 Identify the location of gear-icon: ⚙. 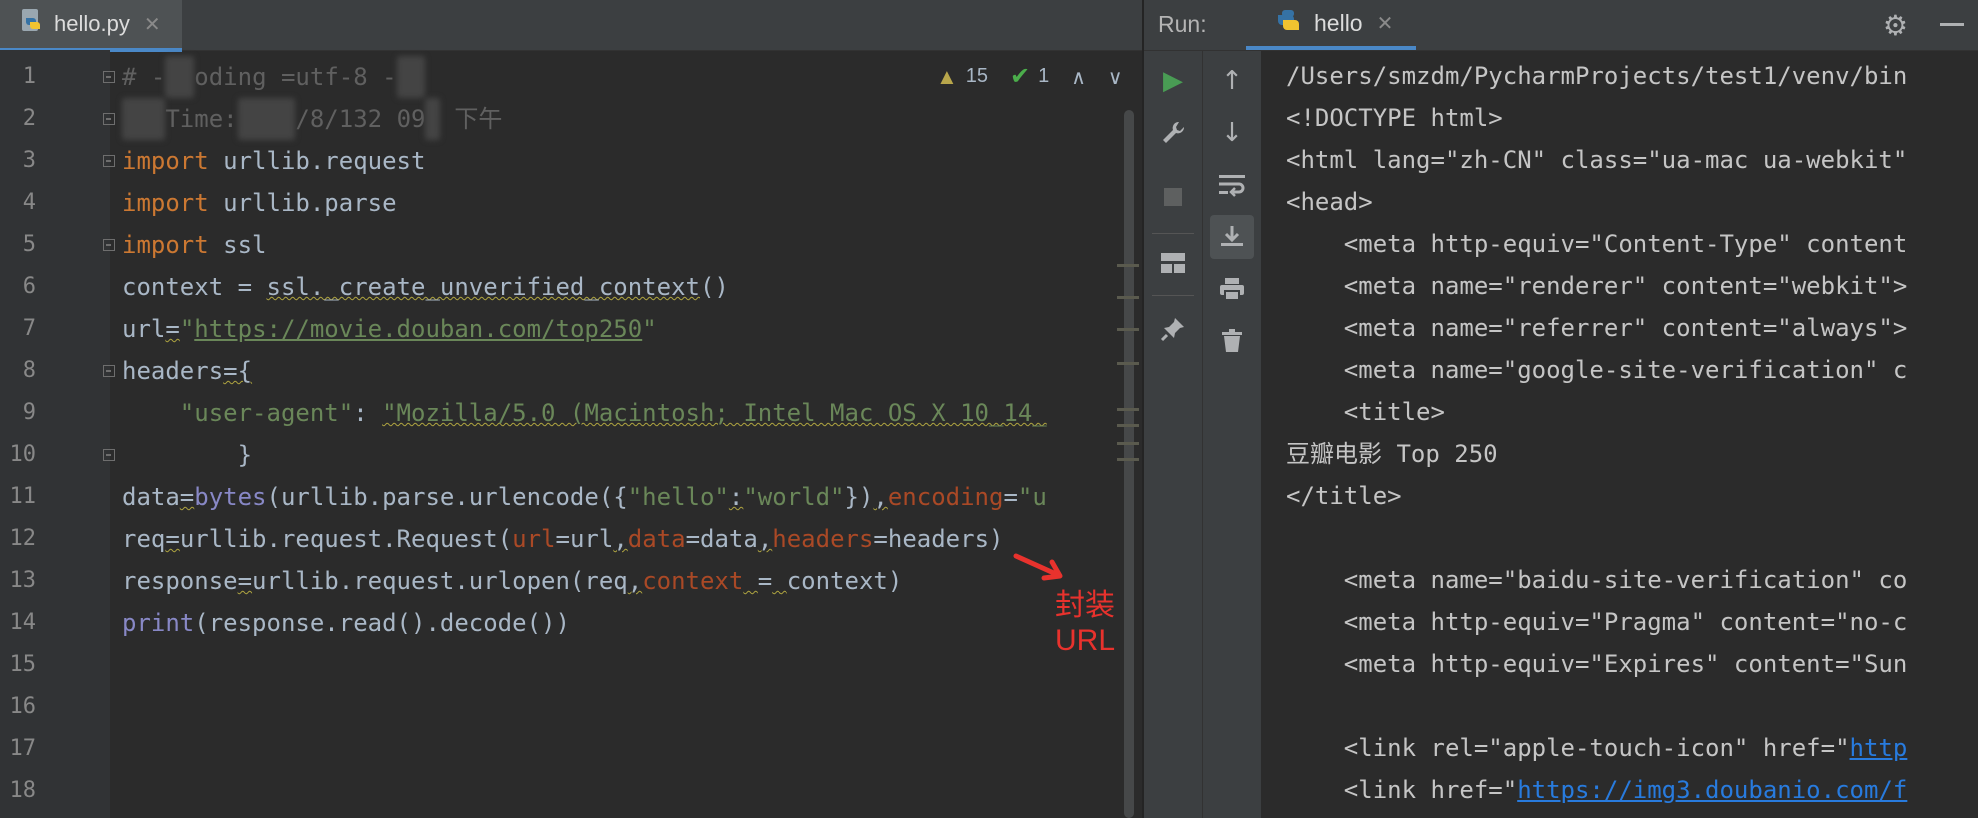
(1895, 25).